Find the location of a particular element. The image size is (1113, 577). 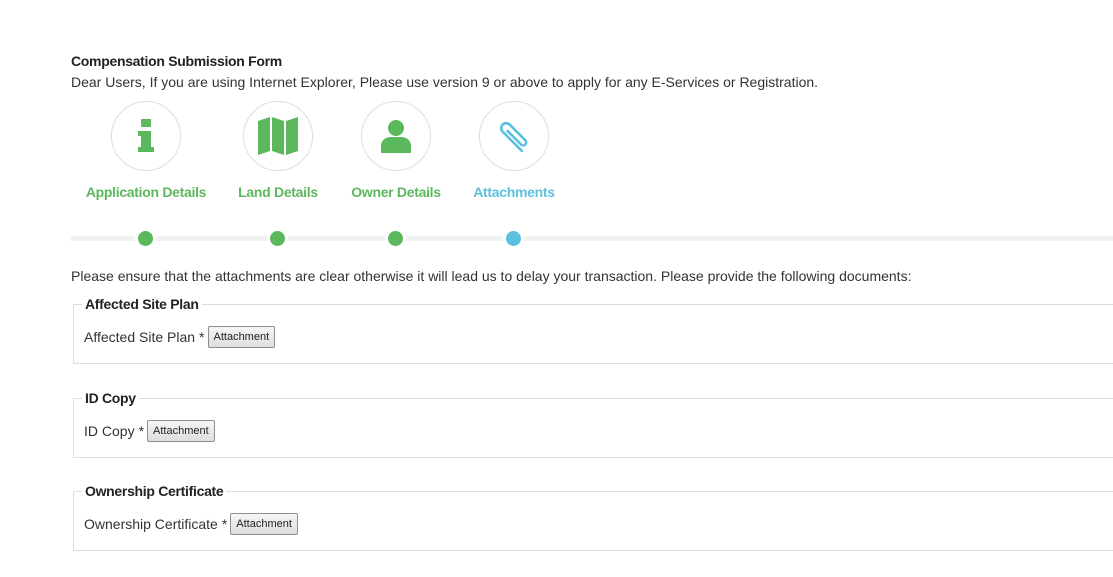

section-legend: Ownership Certificate is located at coordinates (154, 491).